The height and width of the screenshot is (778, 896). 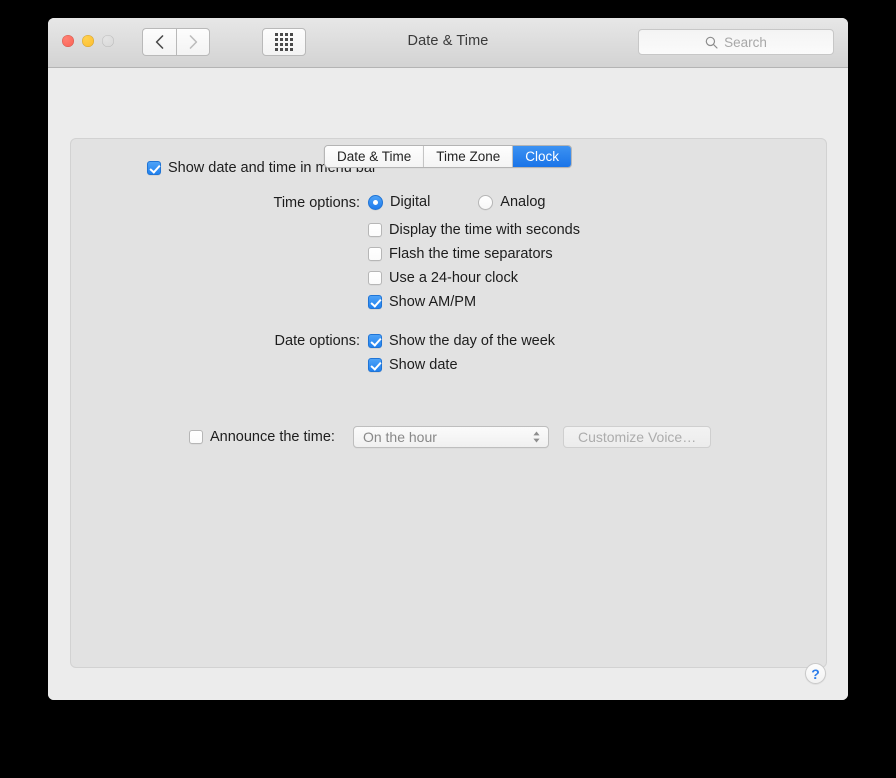 I want to click on grid-icon, so click(x=284, y=42).